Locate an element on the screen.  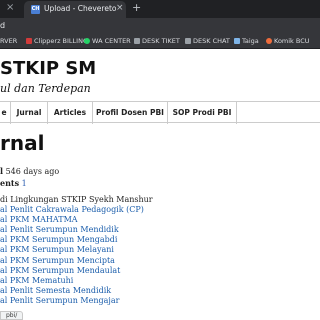
nav-articles: Articles is located at coordinates (70, 113).